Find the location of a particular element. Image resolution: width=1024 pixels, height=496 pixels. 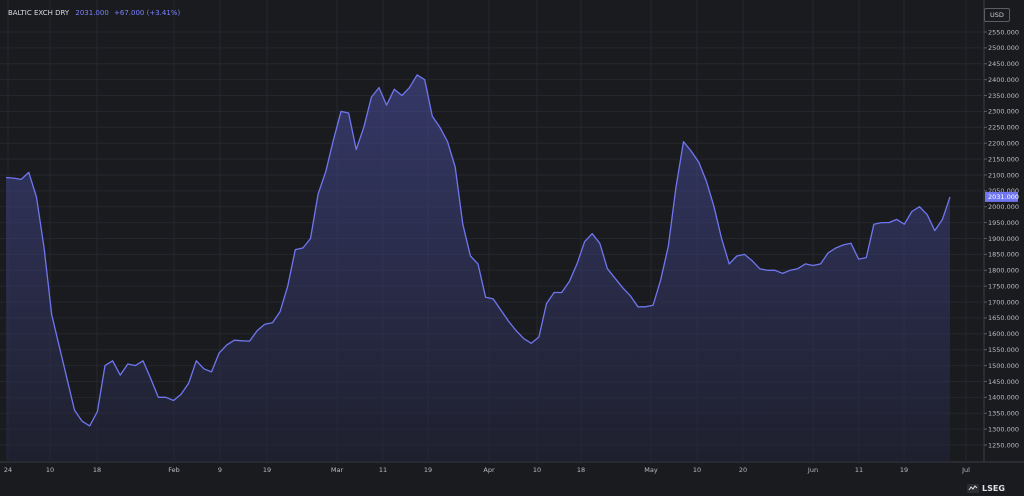

y-tick-label: 1250.000 is located at coordinates (1003, 445).